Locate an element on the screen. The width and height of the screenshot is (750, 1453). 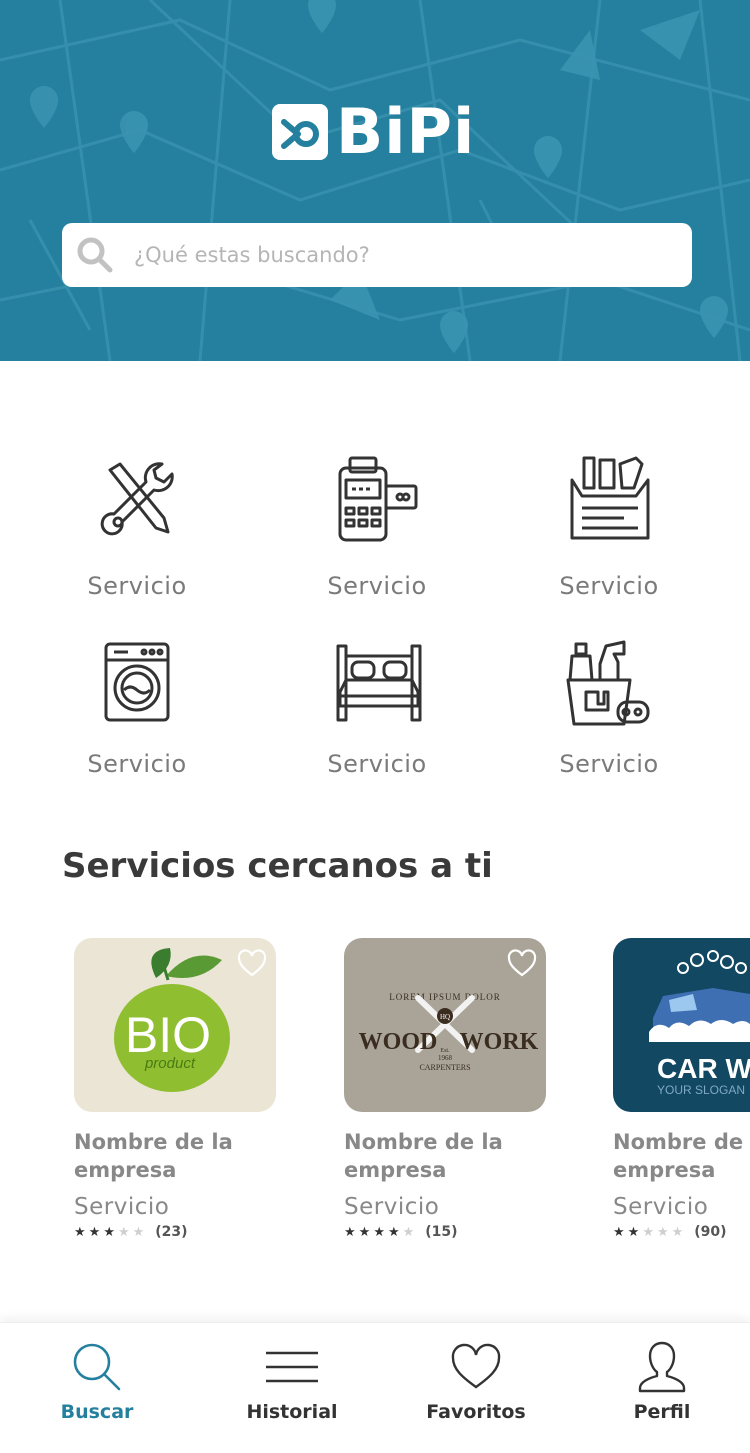
category-toolbox: Servicio is located at coordinates (609, 525).